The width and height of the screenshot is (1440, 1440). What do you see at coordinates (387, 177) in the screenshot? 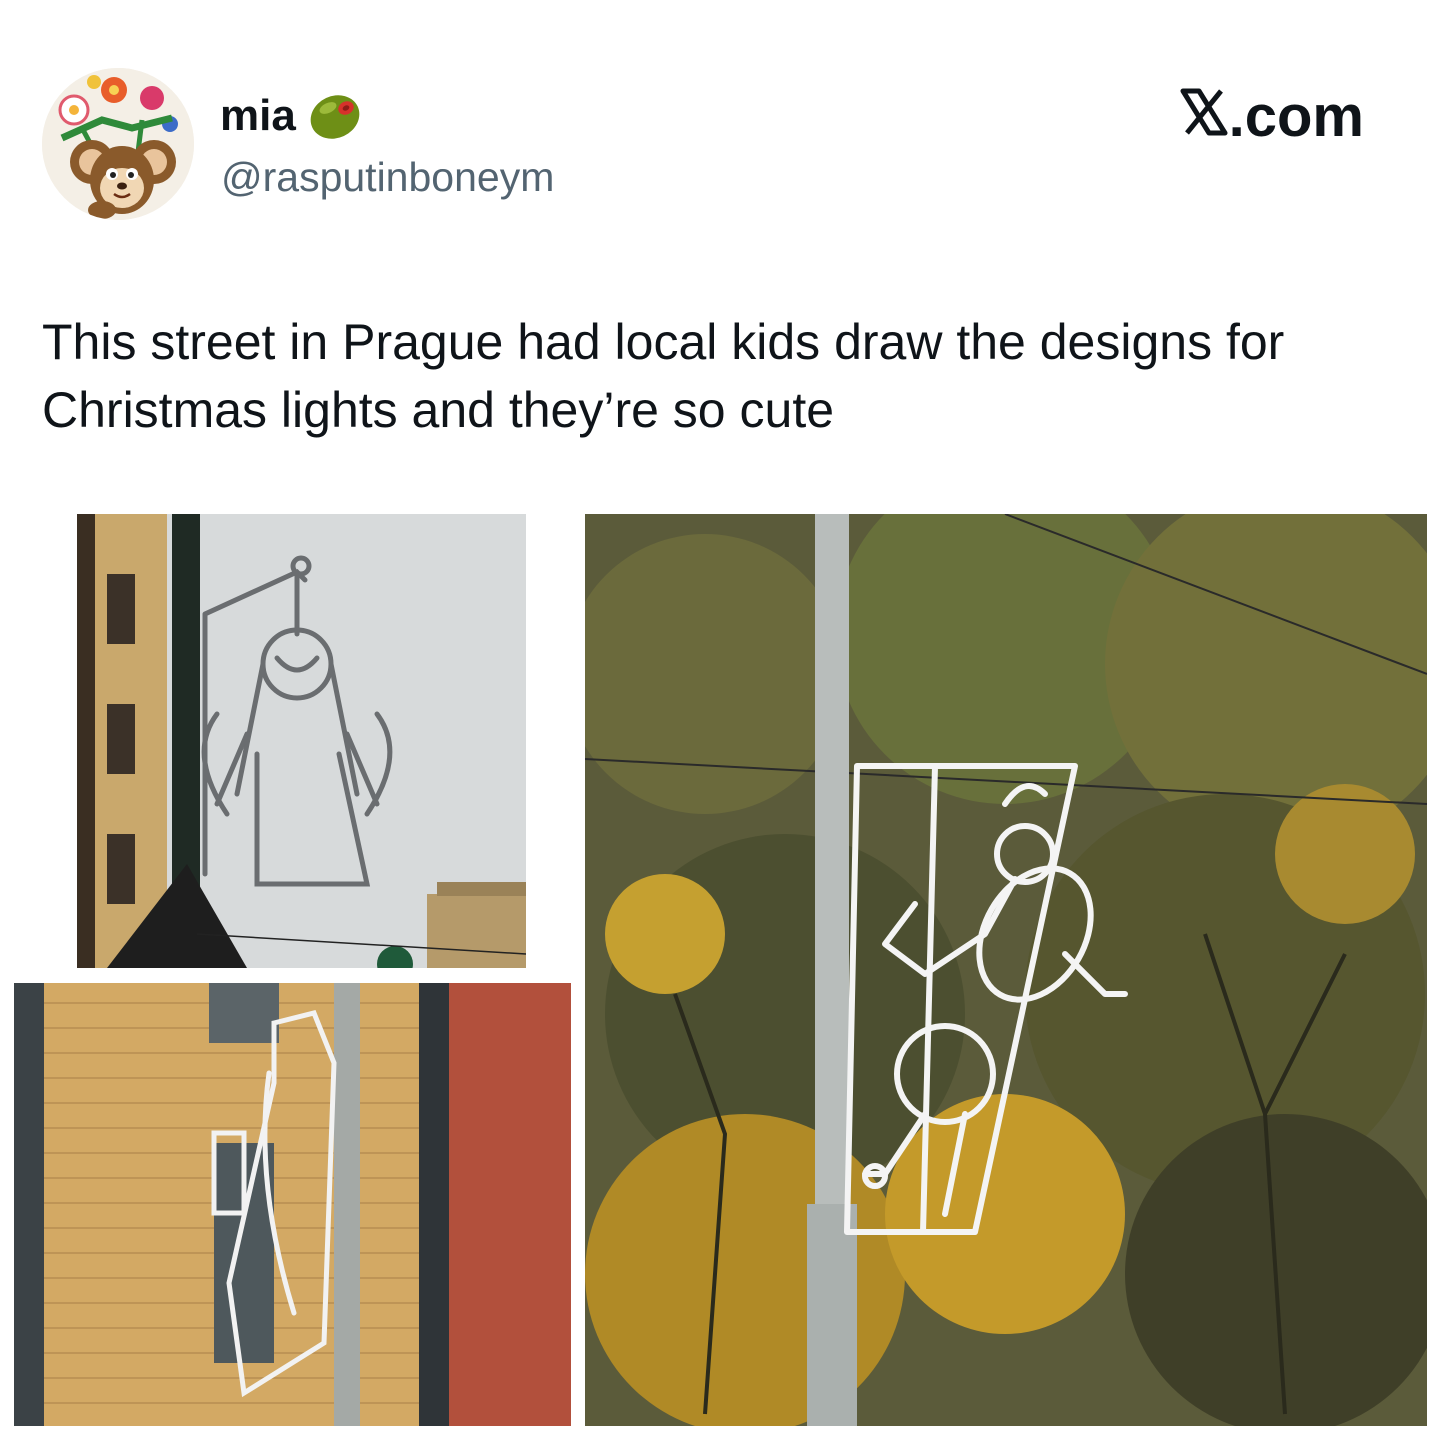
I see `user-handle: @rasputinboneym` at bounding box center [387, 177].